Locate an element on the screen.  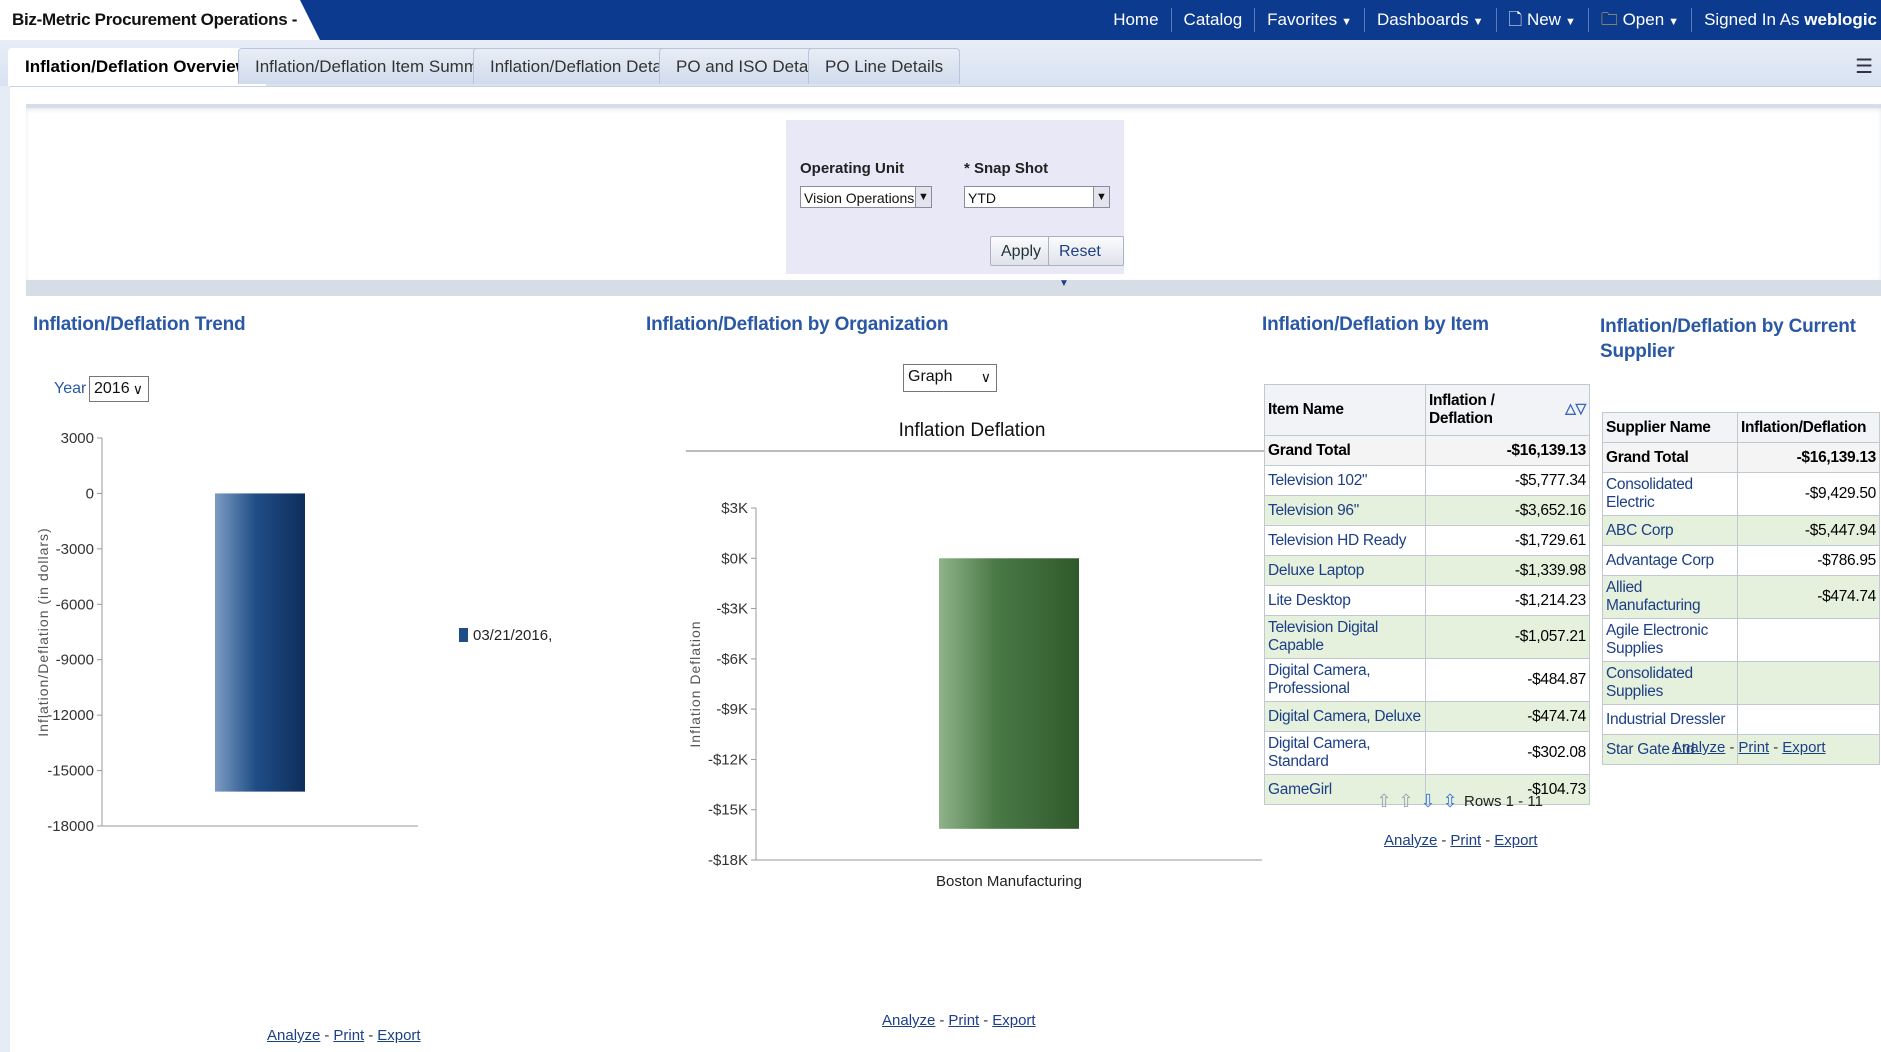
value-cell: -$3,652.16 is located at coordinates (1507, 510).